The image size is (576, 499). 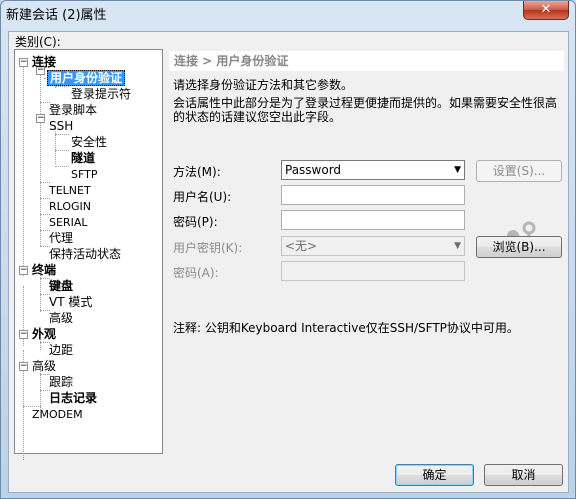 I want to click on expander-appearance: −, so click(x=23, y=334).